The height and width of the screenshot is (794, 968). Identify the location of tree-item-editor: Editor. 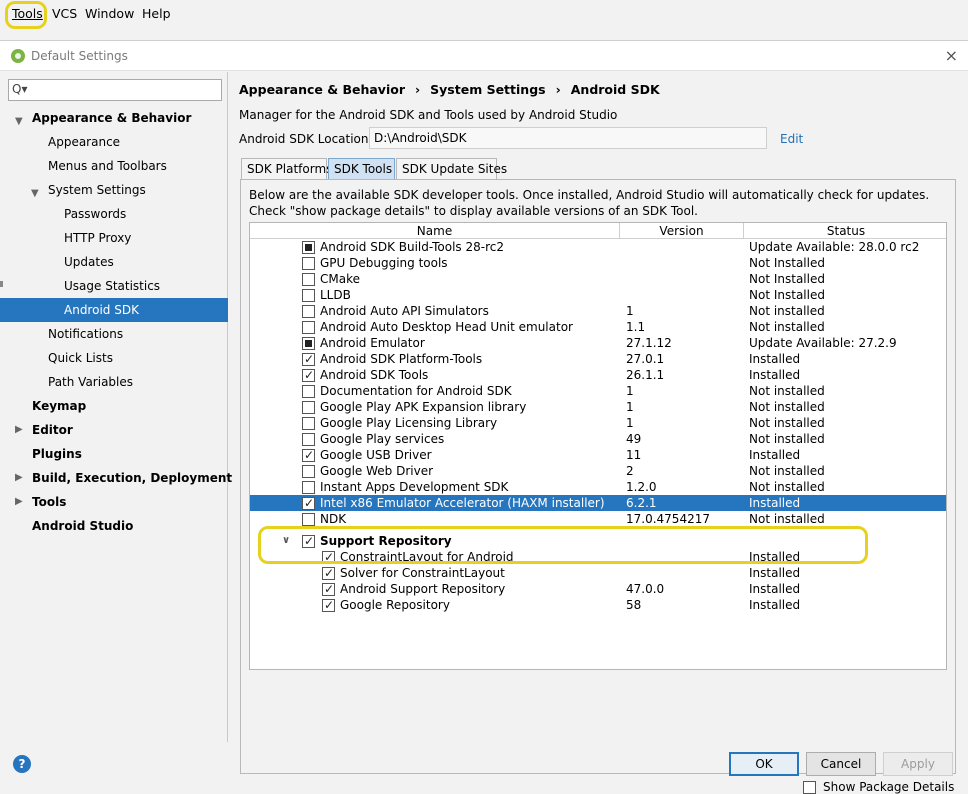
(52, 430).